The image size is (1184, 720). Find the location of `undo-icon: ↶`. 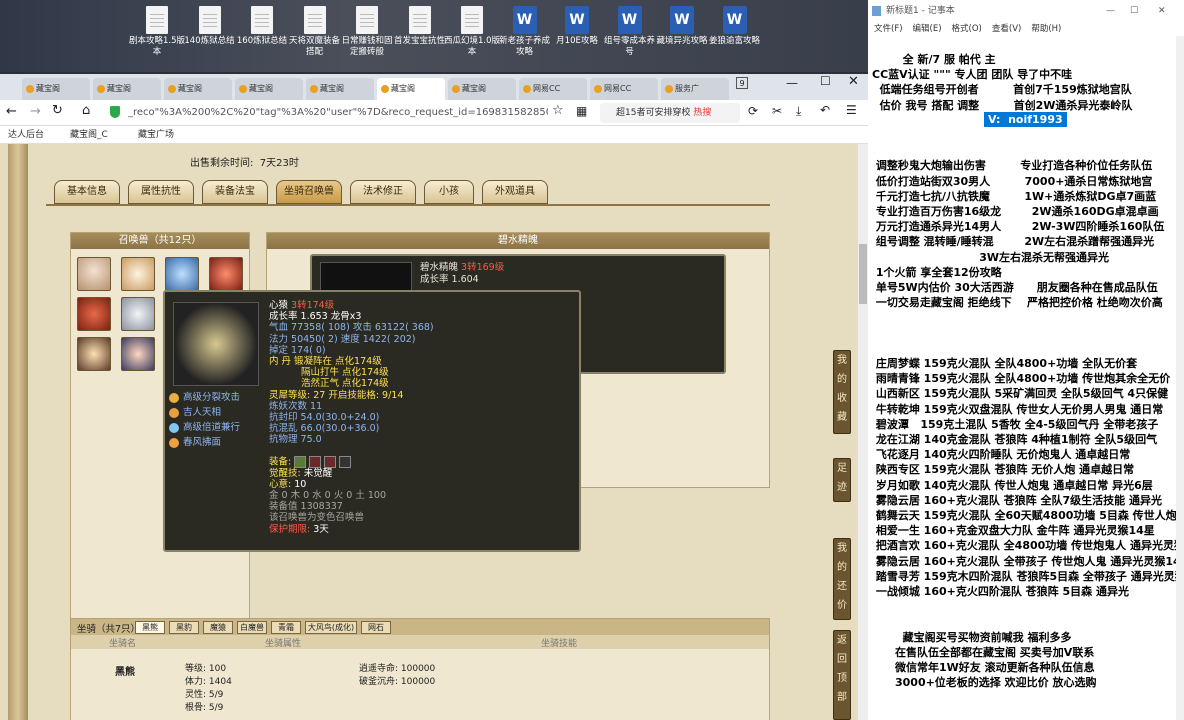

undo-icon: ↶ is located at coordinates (825, 110).